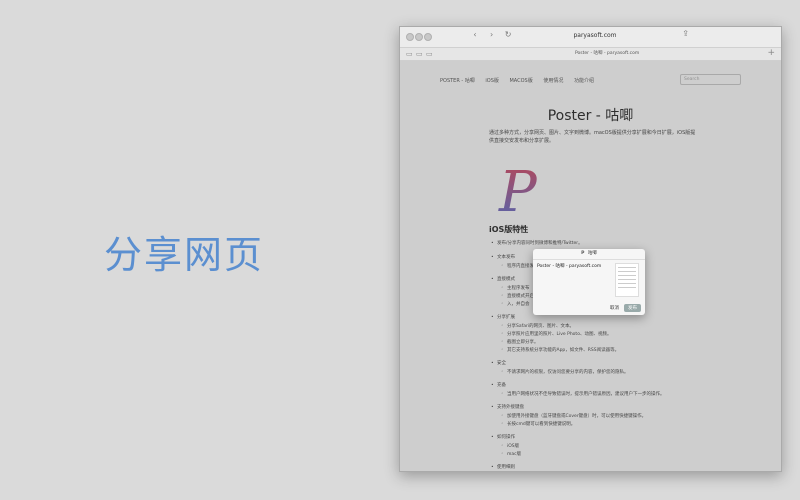  I want to click on forward-button: ›, so click(492, 34).